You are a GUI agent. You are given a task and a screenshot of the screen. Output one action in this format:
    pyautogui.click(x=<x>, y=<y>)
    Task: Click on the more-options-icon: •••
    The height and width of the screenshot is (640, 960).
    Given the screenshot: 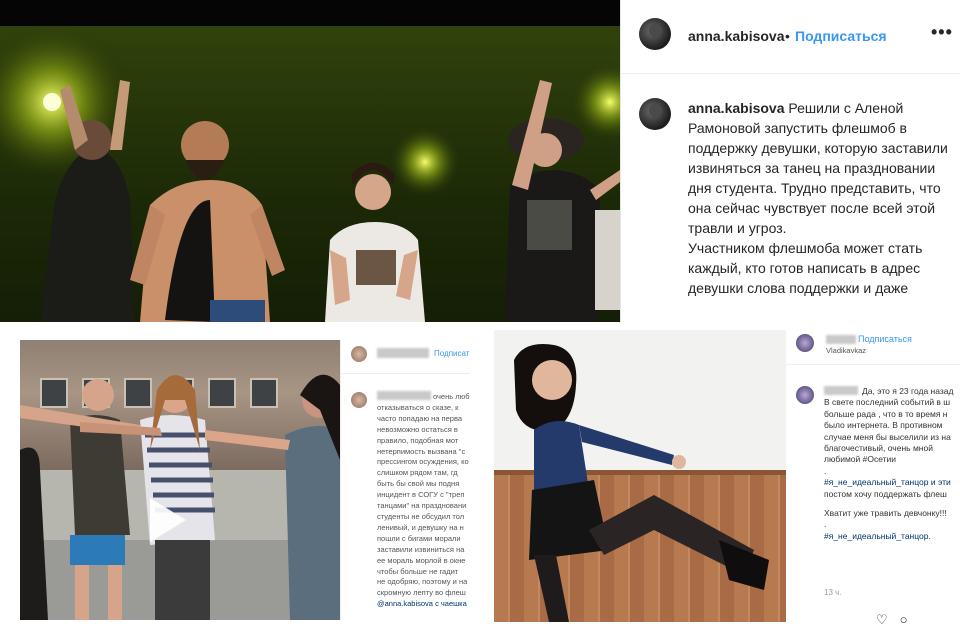 What is the action you would take?
    pyautogui.click(x=942, y=32)
    